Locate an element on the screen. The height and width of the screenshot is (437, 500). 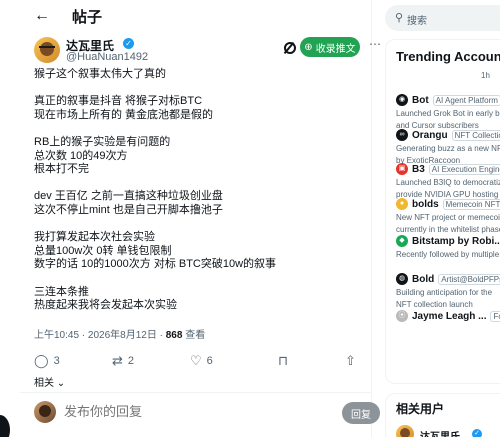
comment-icon: ◯ is located at coordinates (41, 360).